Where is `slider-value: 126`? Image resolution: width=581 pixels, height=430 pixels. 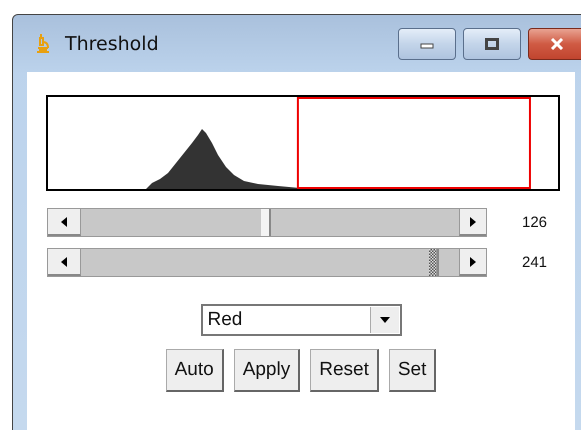 slider-value: 126 is located at coordinates (535, 222).